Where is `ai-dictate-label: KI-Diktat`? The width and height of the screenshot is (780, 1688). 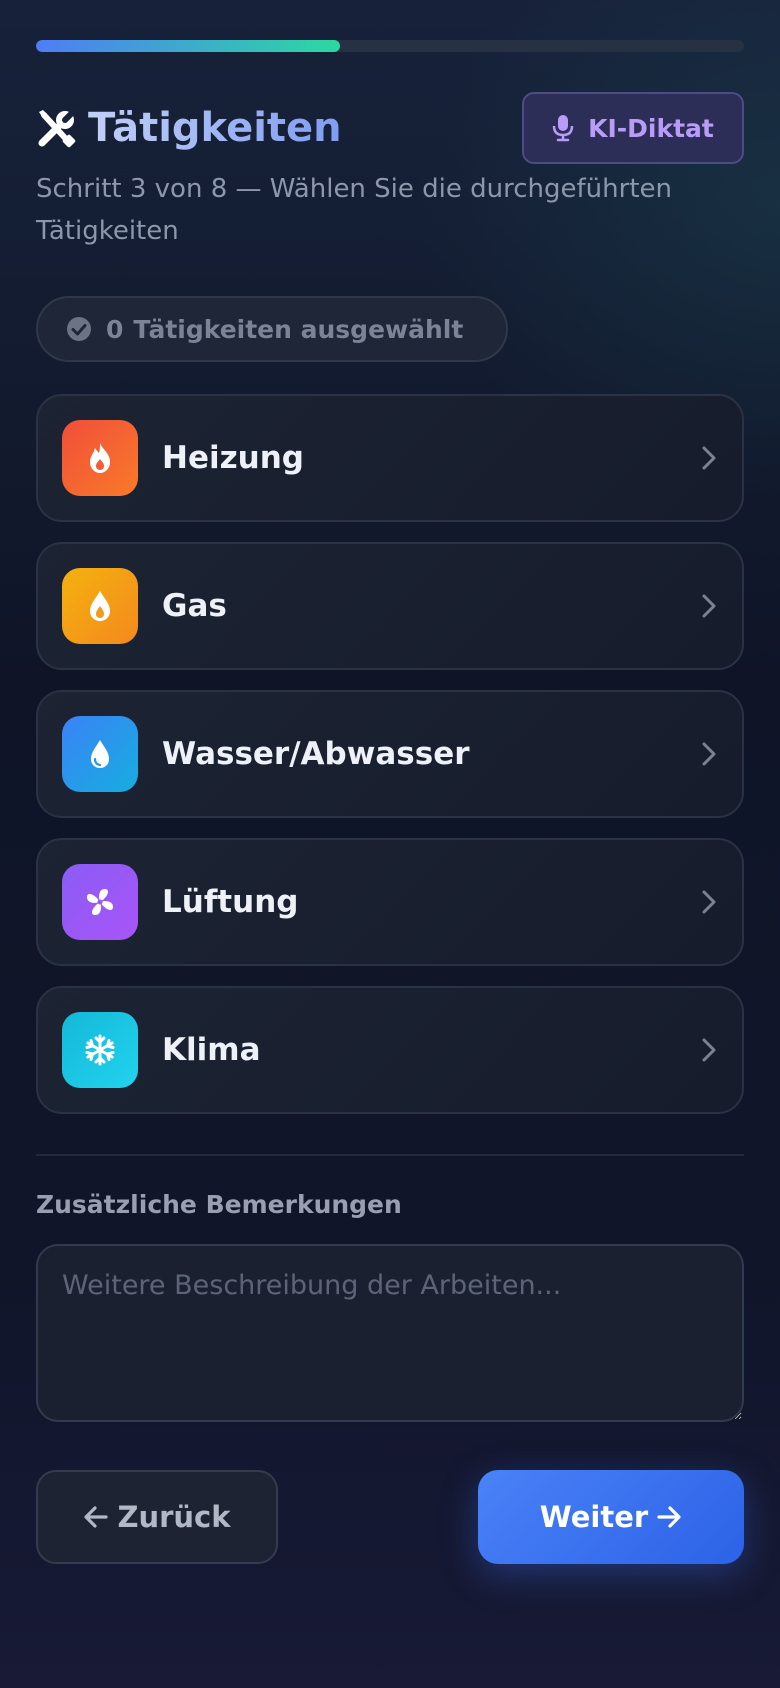 ai-dictate-label: KI-Diktat is located at coordinates (651, 128).